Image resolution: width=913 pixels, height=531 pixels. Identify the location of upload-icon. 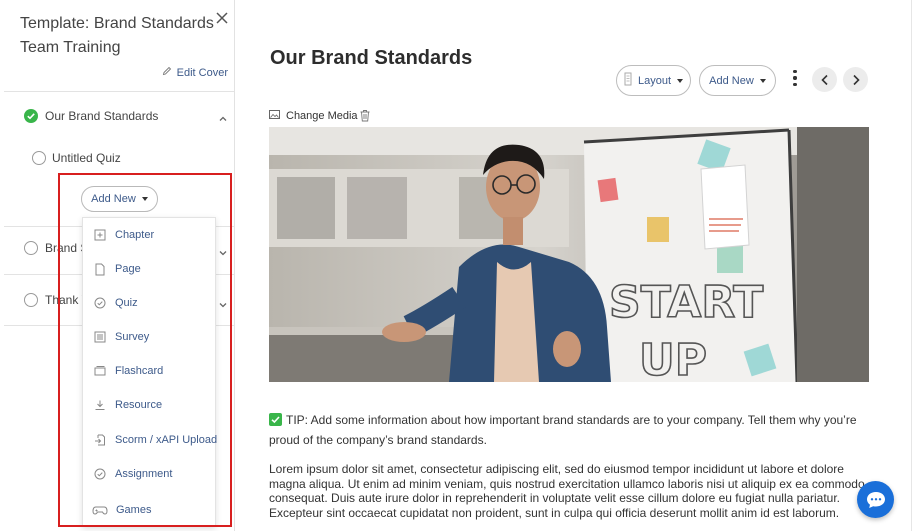
(99, 440).